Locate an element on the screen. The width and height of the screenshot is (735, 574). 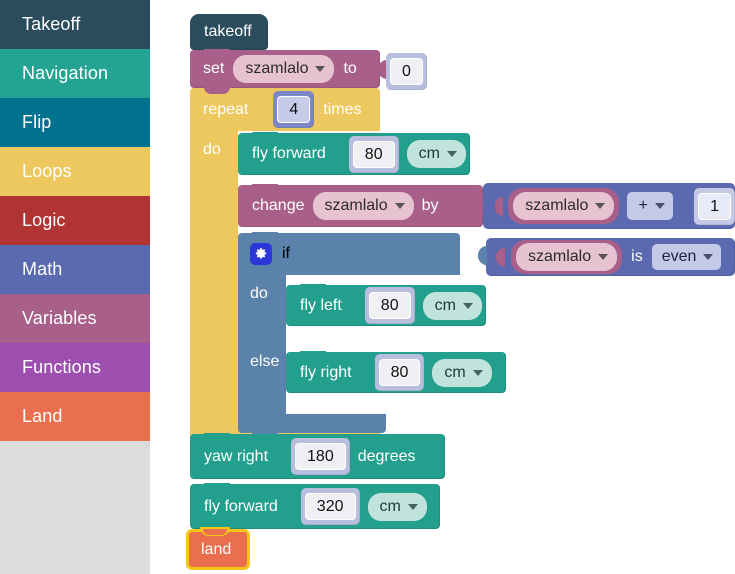
toolbox-category-takeoff: Takeoff is located at coordinates (75, 24).